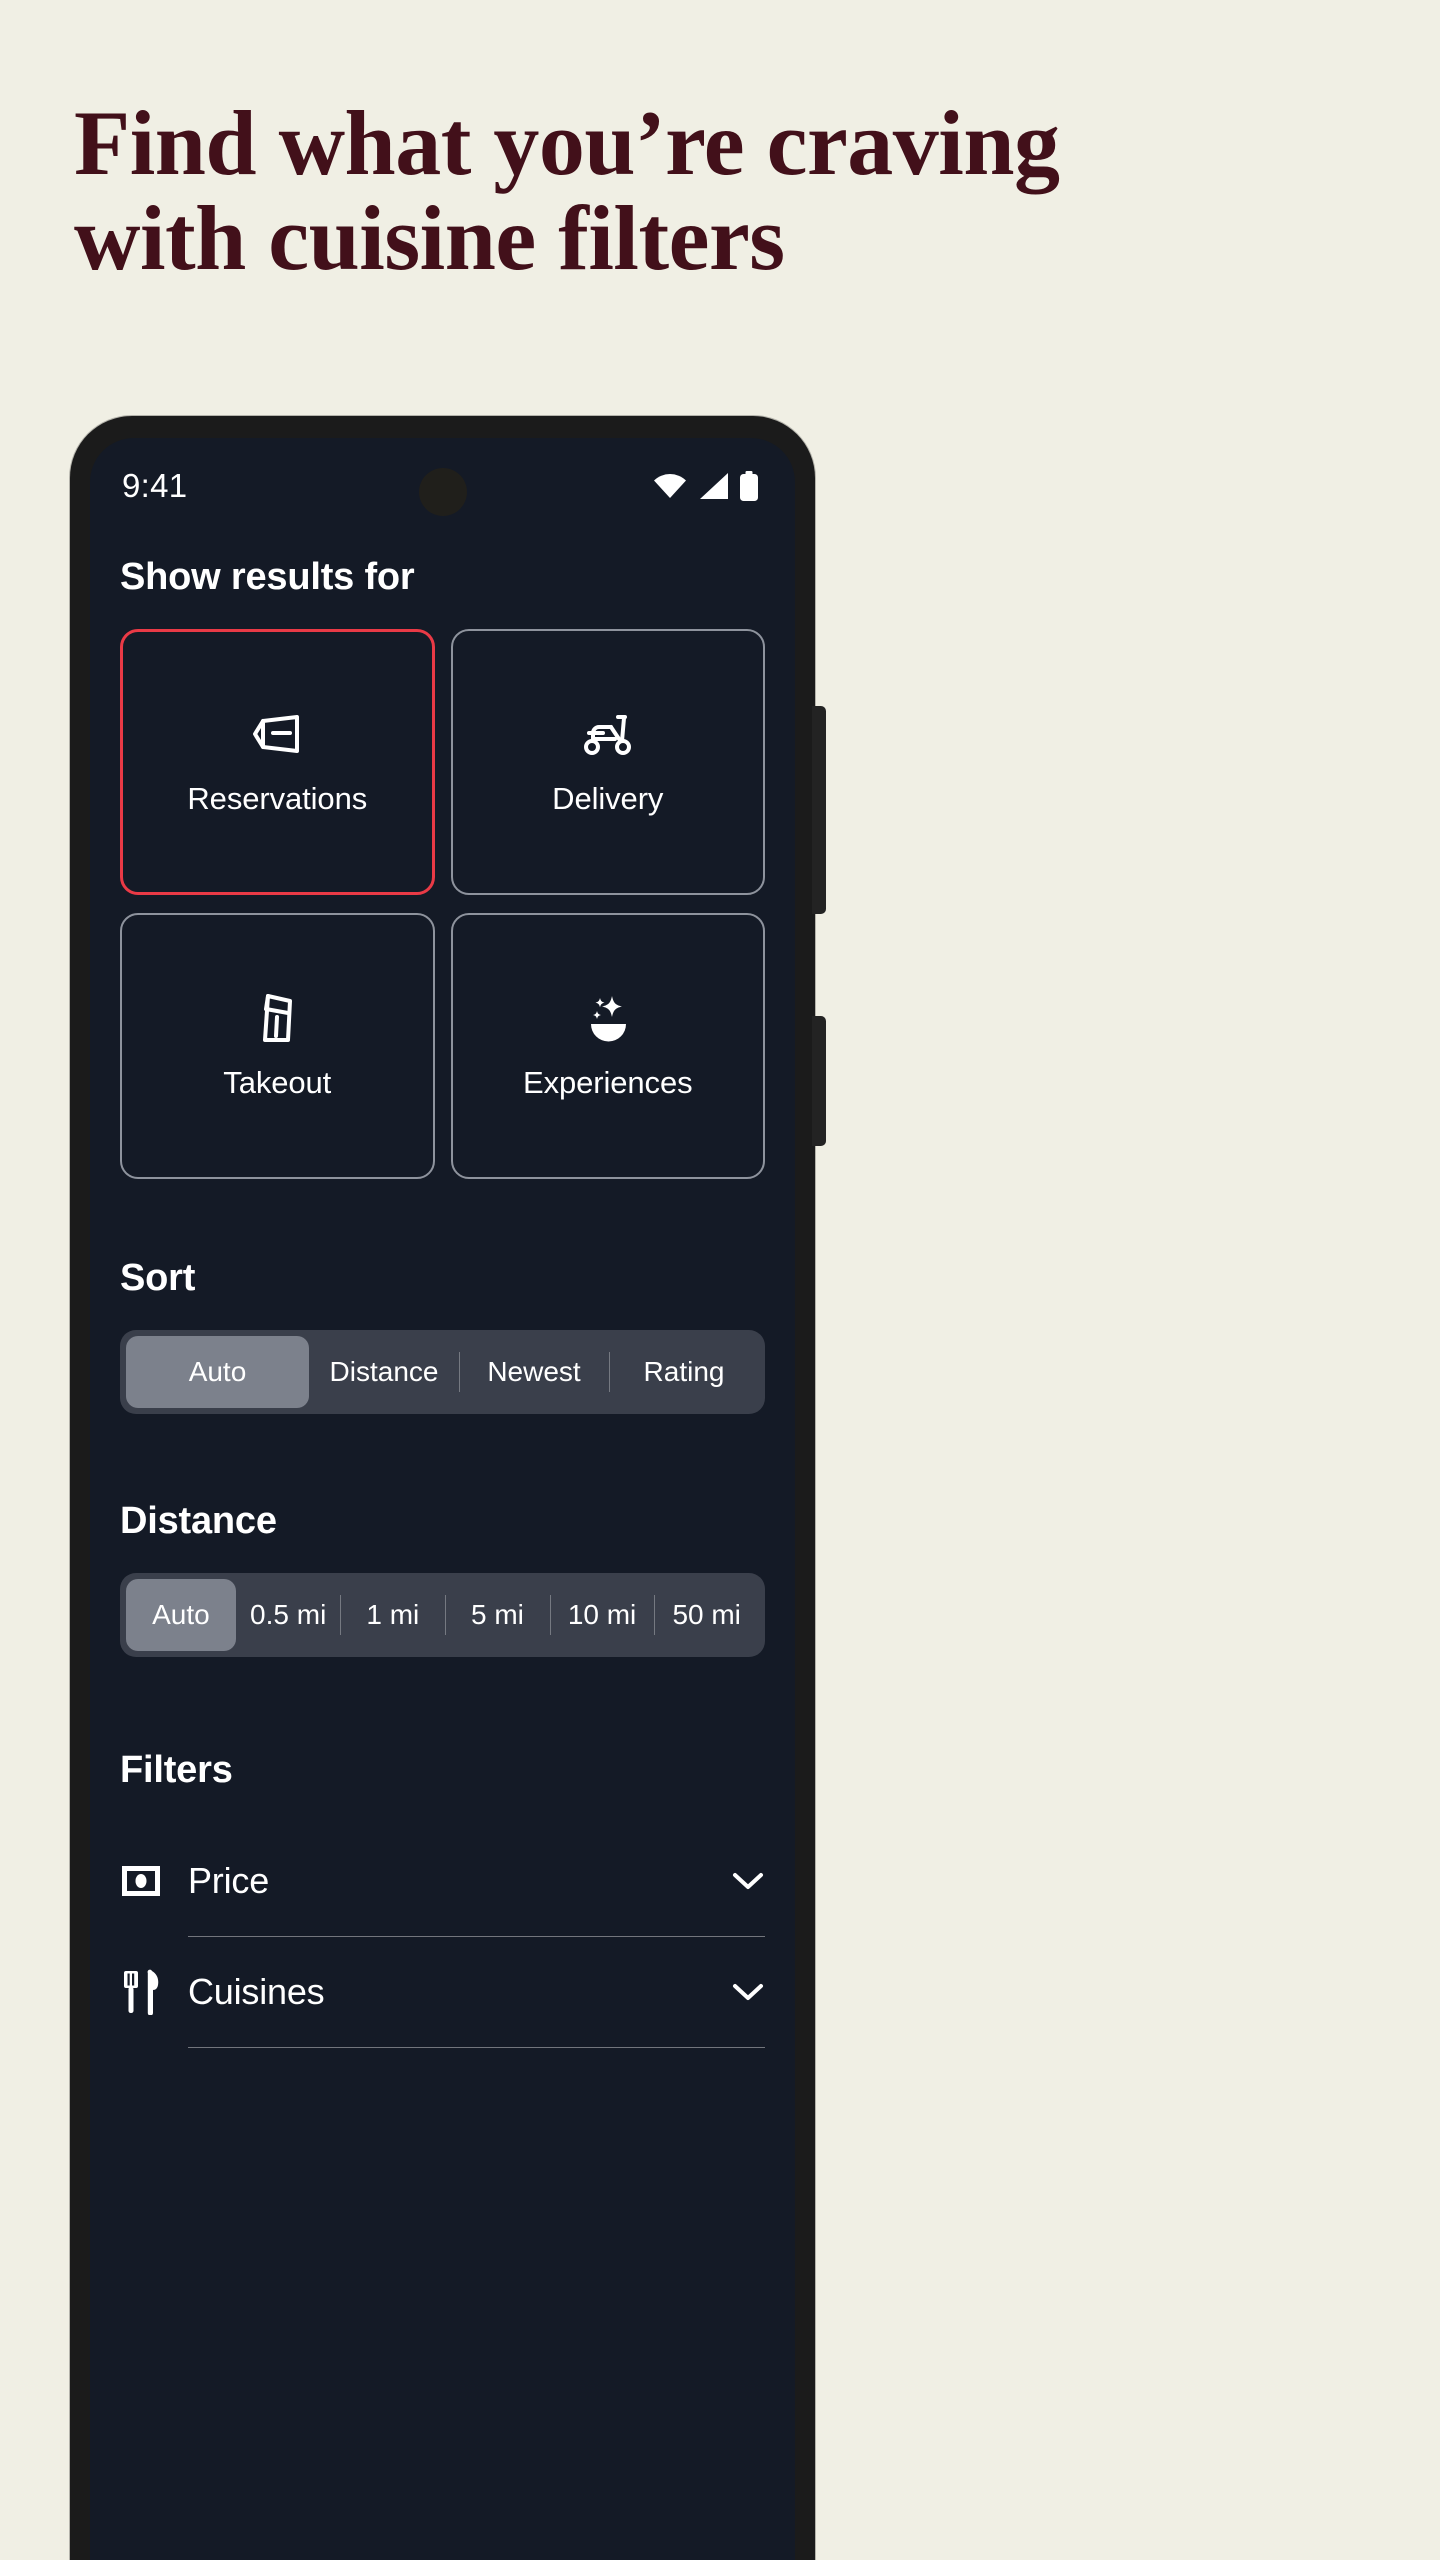 Image resolution: width=1440 pixels, height=2560 pixels. What do you see at coordinates (749, 486) in the screenshot?
I see `battery-icon` at bounding box center [749, 486].